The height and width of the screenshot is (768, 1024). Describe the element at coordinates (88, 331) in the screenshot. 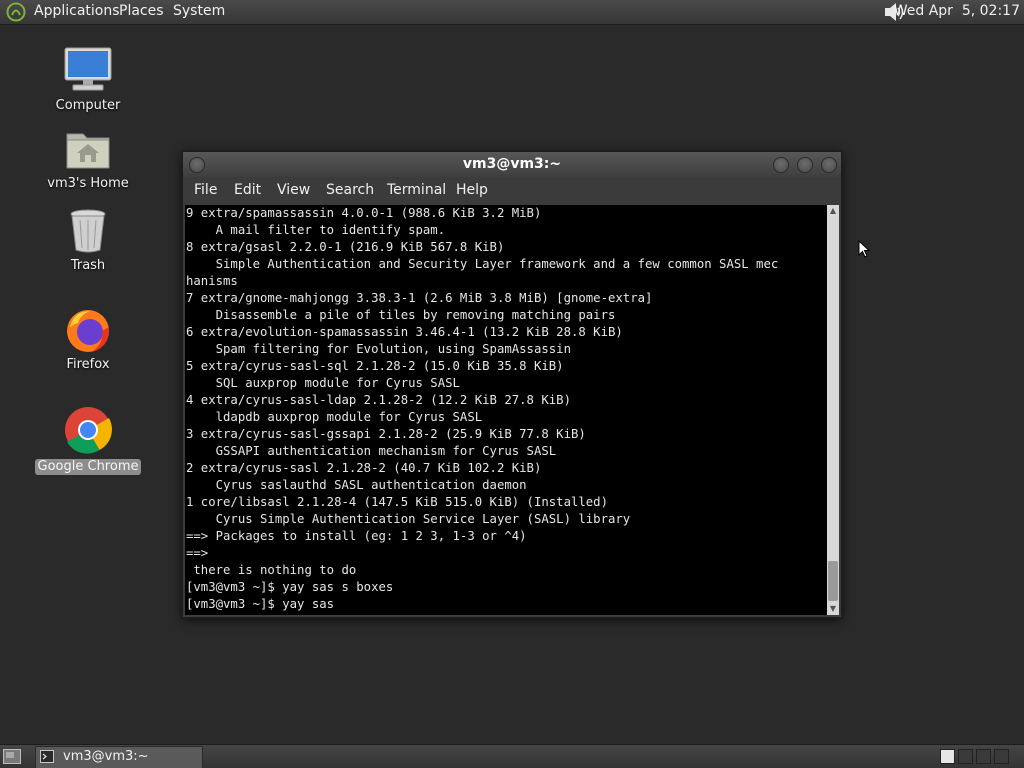

I see `firefox-icon` at that location.